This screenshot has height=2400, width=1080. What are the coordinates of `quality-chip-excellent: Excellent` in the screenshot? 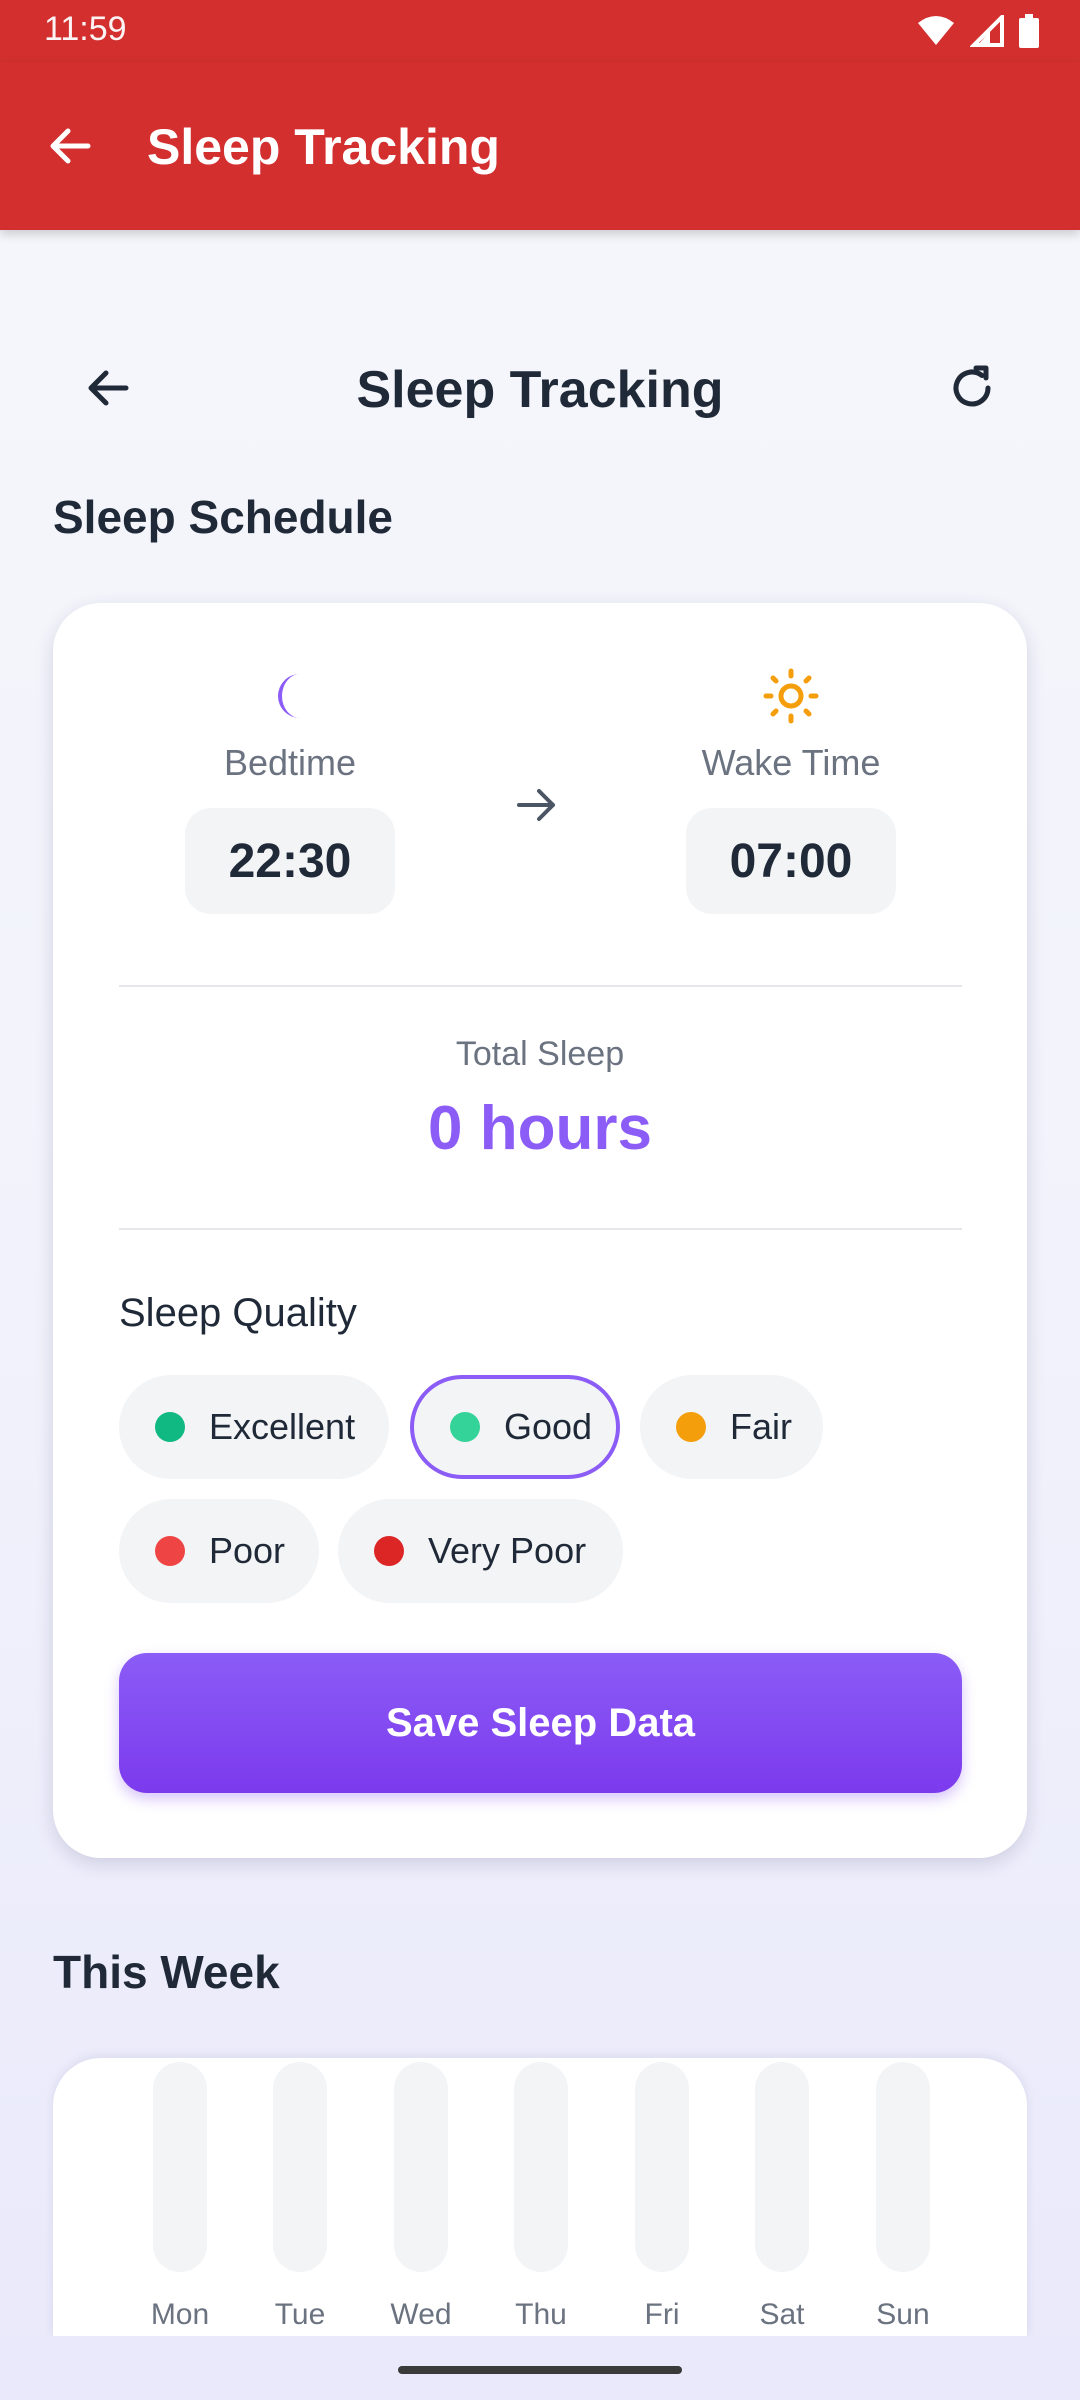 It's located at (254, 1427).